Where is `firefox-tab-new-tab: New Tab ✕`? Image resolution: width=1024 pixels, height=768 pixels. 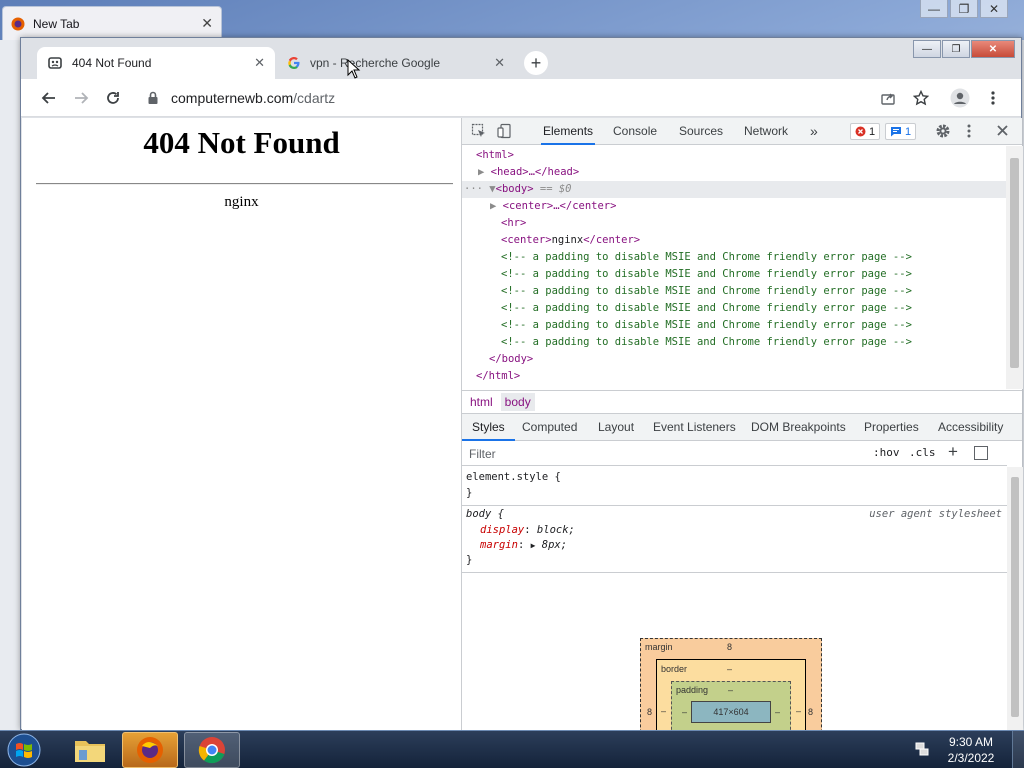 firefox-tab-new-tab: New Tab ✕ is located at coordinates (112, 23).